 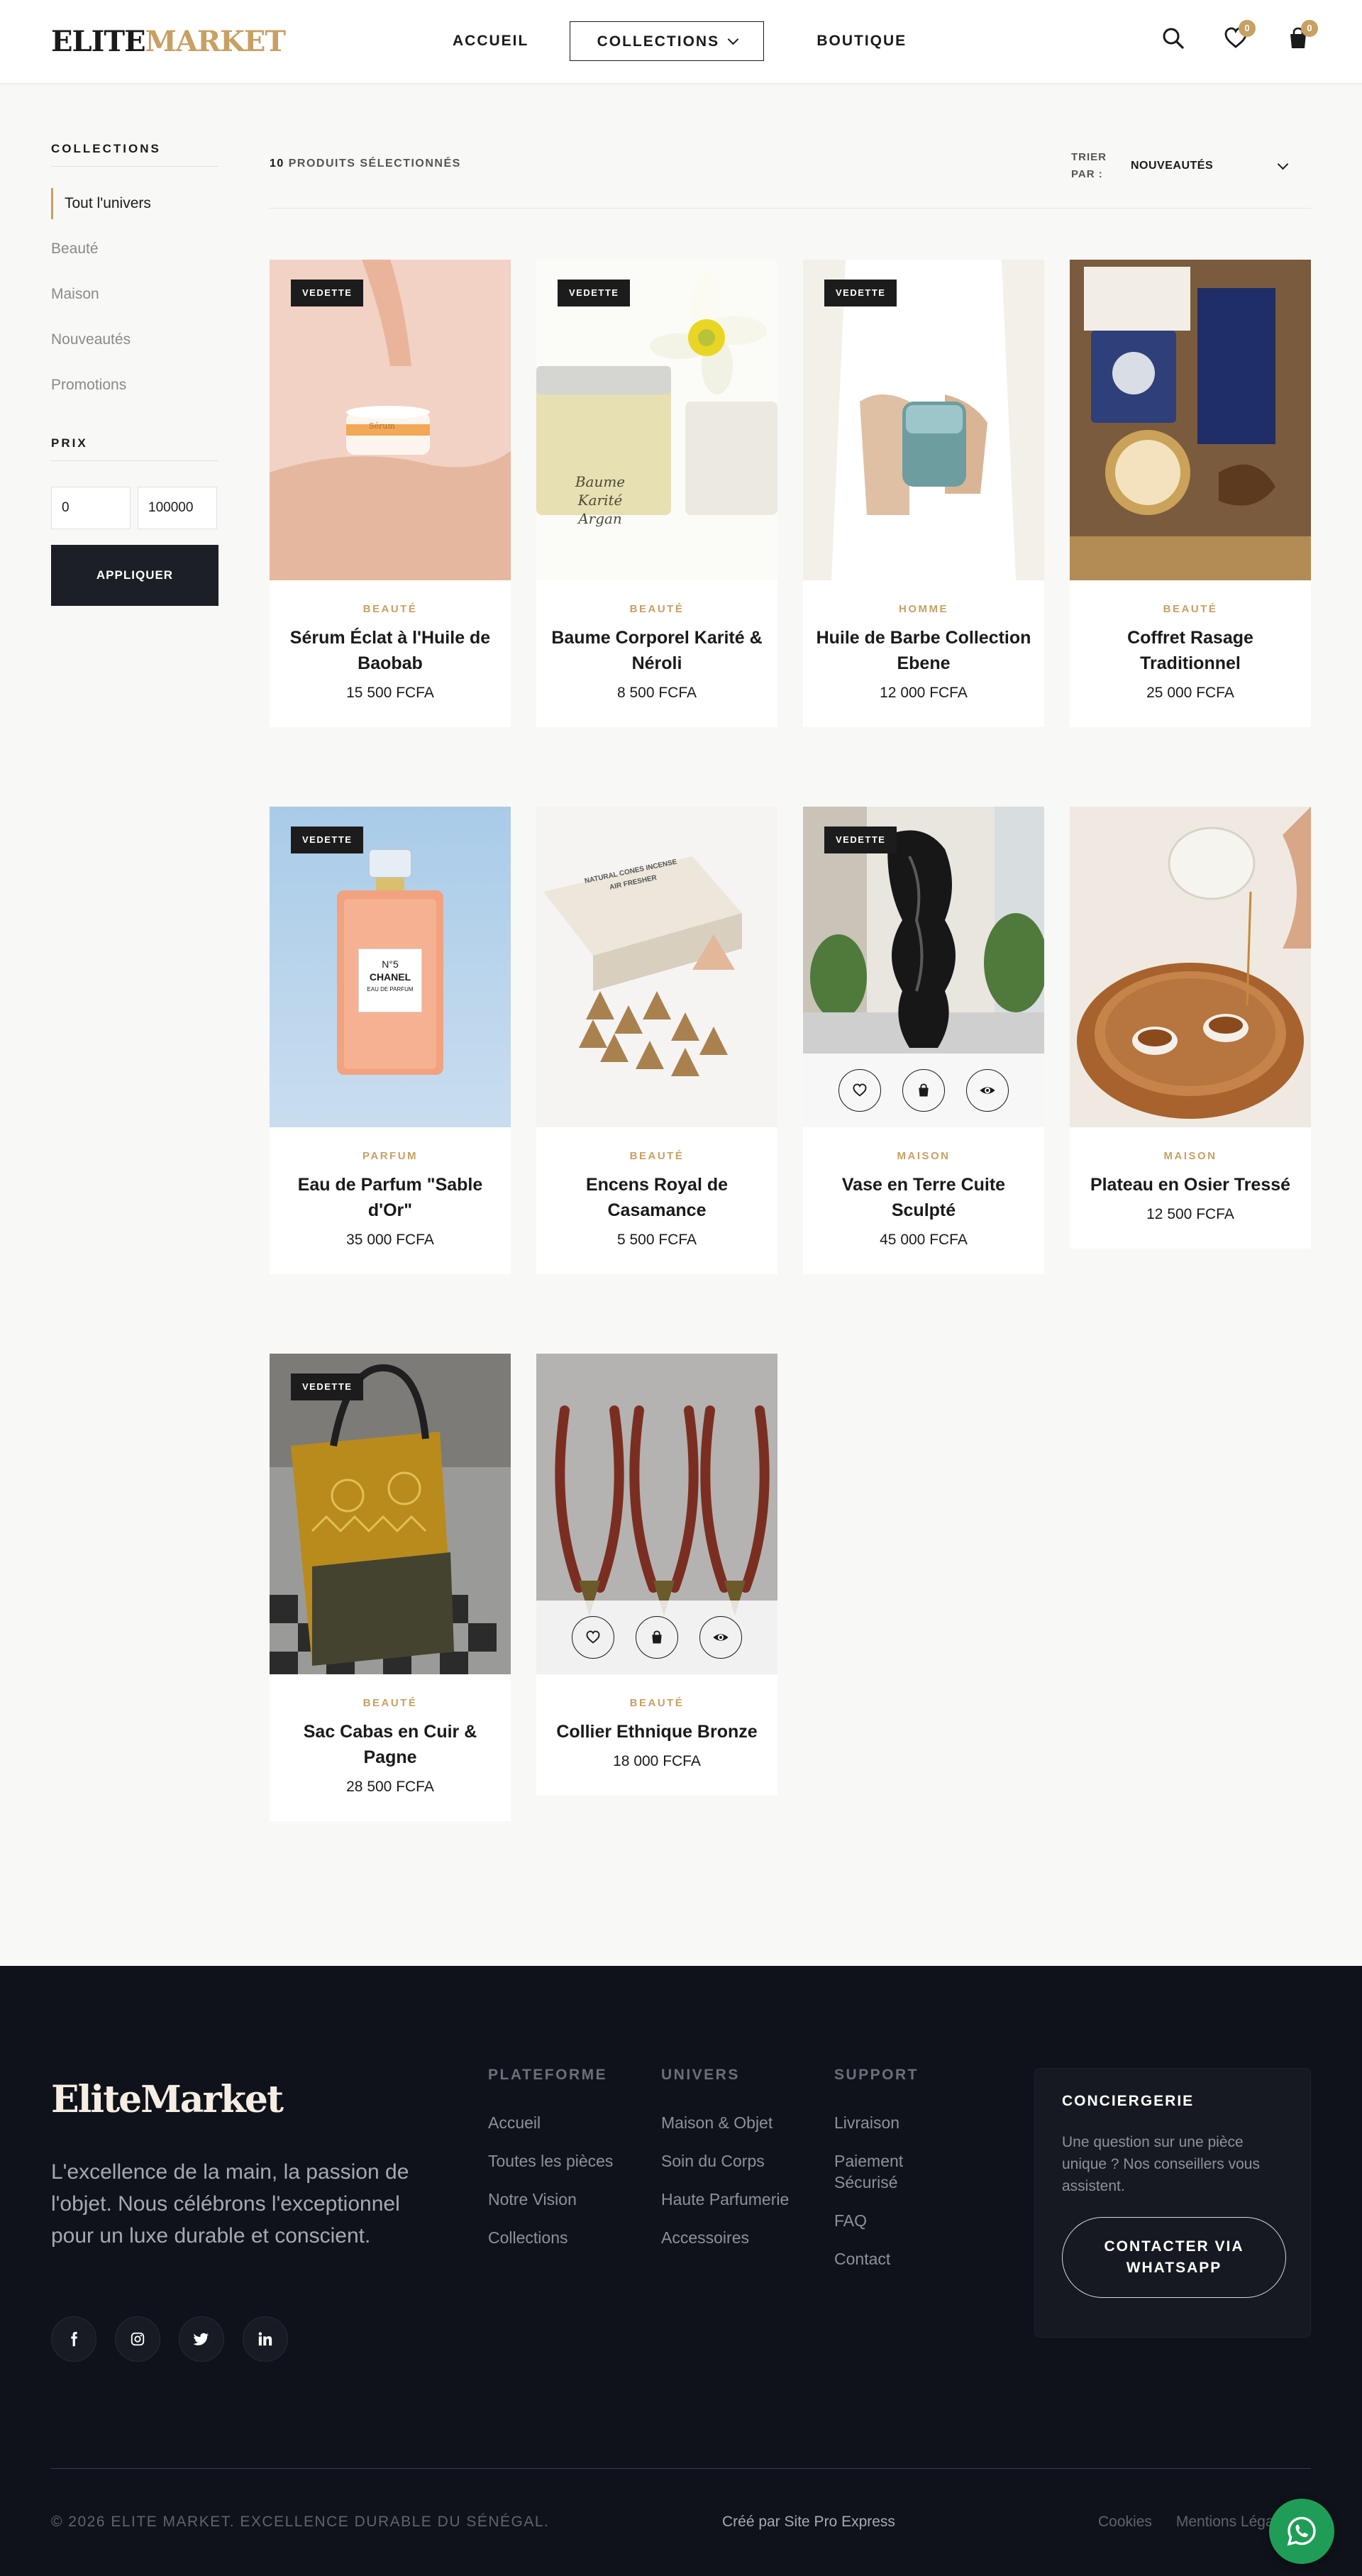 I want to click on product-image: Sérum VEDETTE, so click(x=391, y=420).